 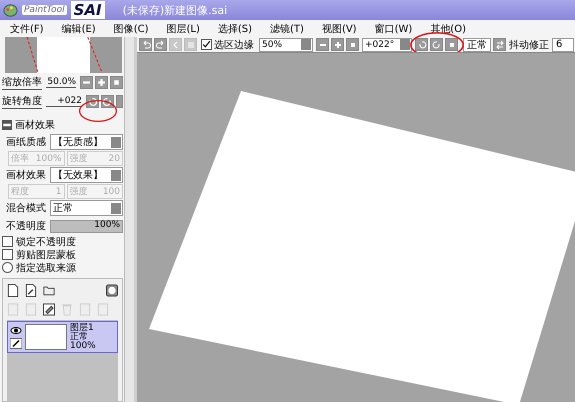 What do you see at coordinates (86, 142) in the screenshot?
I see `texture-dropdown: 【无质感】` at bounding box center [86, 142].